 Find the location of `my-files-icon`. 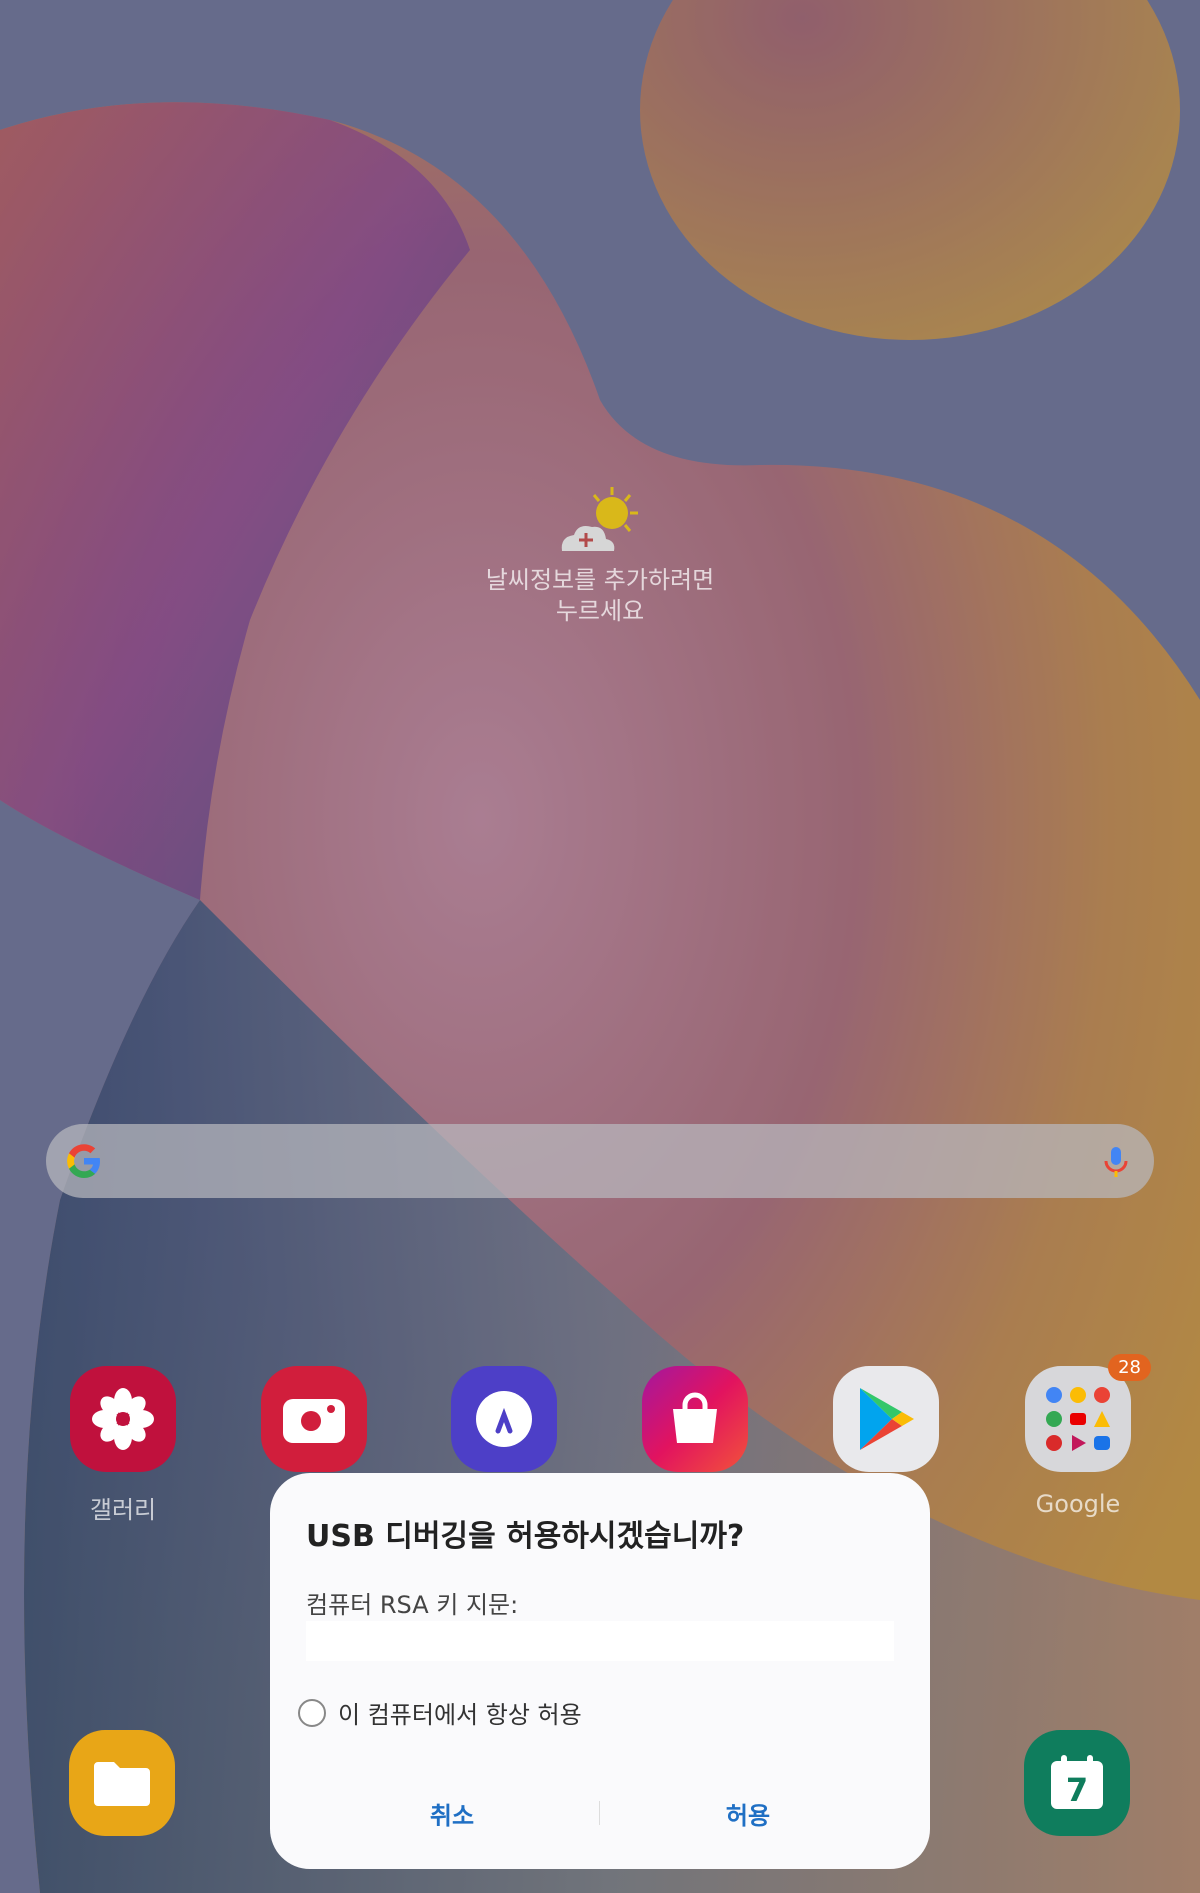

my-files-icon is located at coordinates (122, 1783).